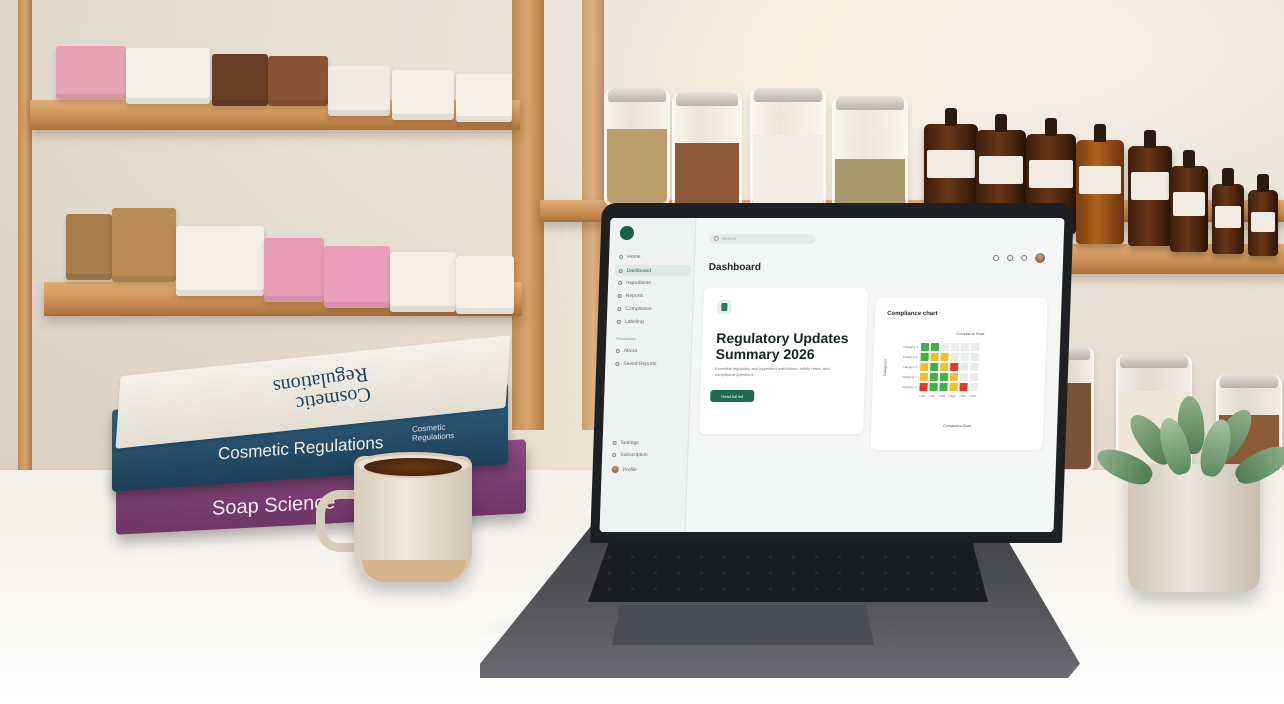 This screenshot has height=704, width=1284. What do you see at coordinates (910, 357) in the screenshot?
I see `chart-y-tick-label: Category 2` at bounding box center [910, 357].